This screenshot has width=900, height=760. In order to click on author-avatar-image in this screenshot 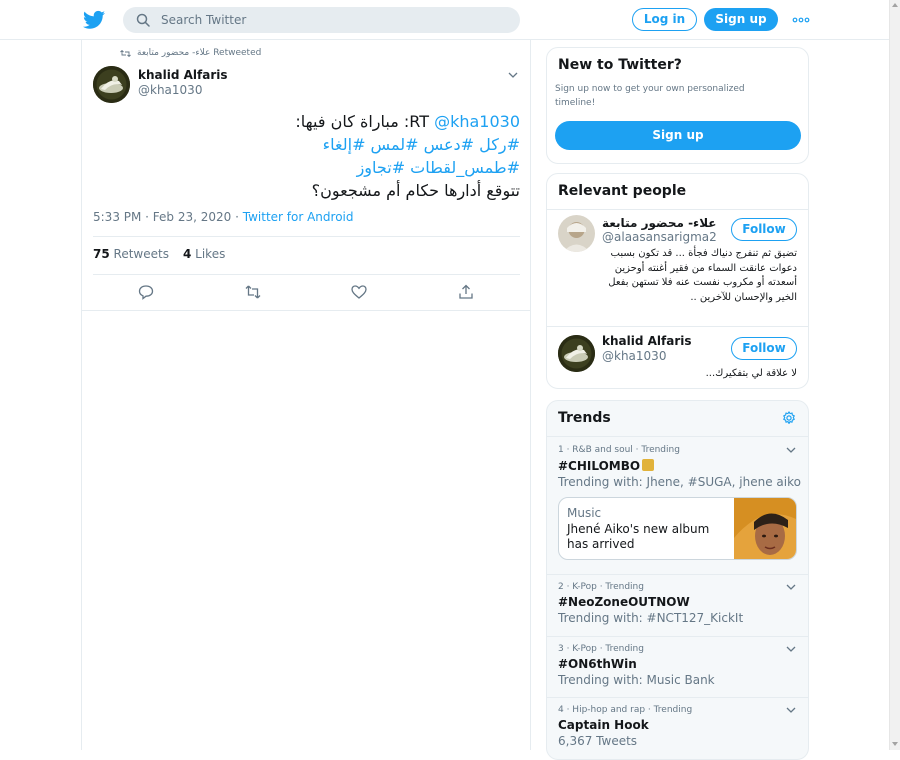, I will do `click(111, 84)`.